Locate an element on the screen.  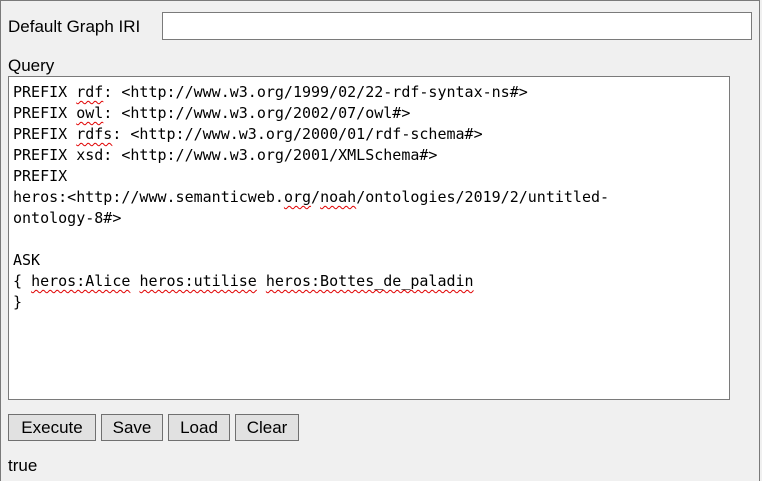
spellcheck-word: heros:Alice is located at coordinates (81, 281).